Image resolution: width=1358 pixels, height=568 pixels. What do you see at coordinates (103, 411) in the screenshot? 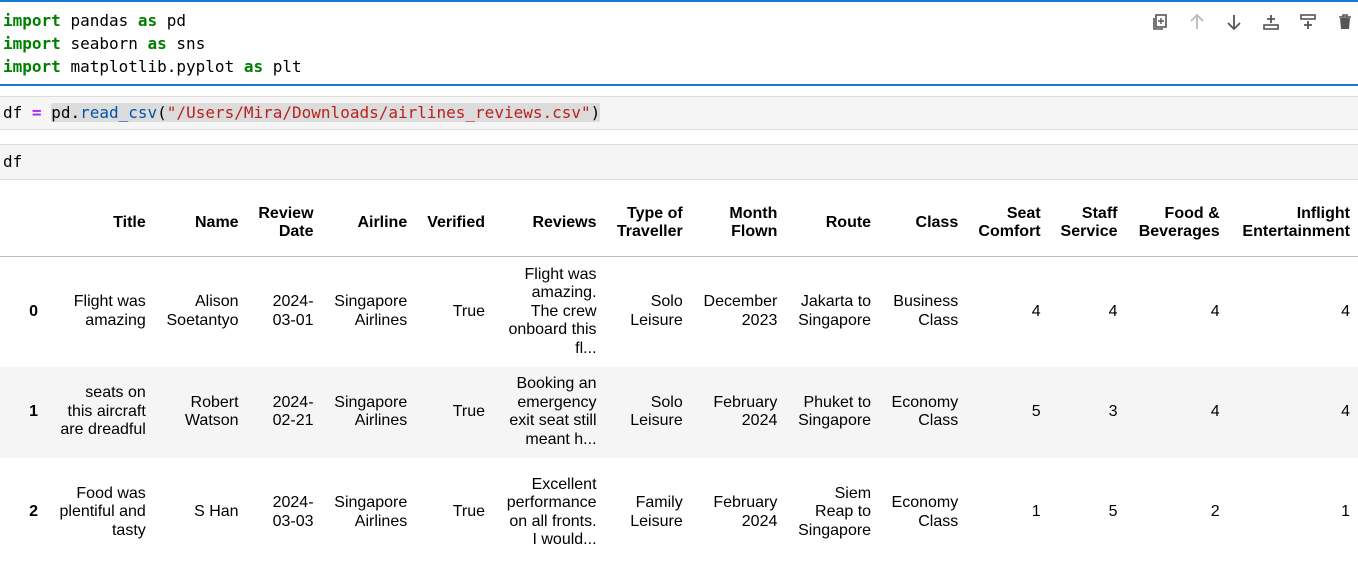
I see `table-cell: seats on this aircraft are dreadful` at bounding box center [103, 411].